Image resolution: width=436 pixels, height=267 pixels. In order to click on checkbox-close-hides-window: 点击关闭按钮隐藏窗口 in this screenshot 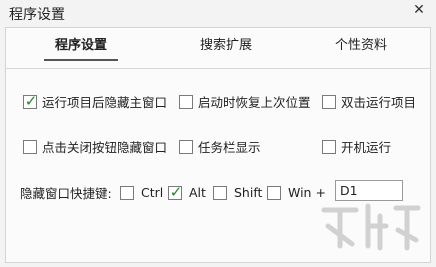, I will do `click(95, 146)`.